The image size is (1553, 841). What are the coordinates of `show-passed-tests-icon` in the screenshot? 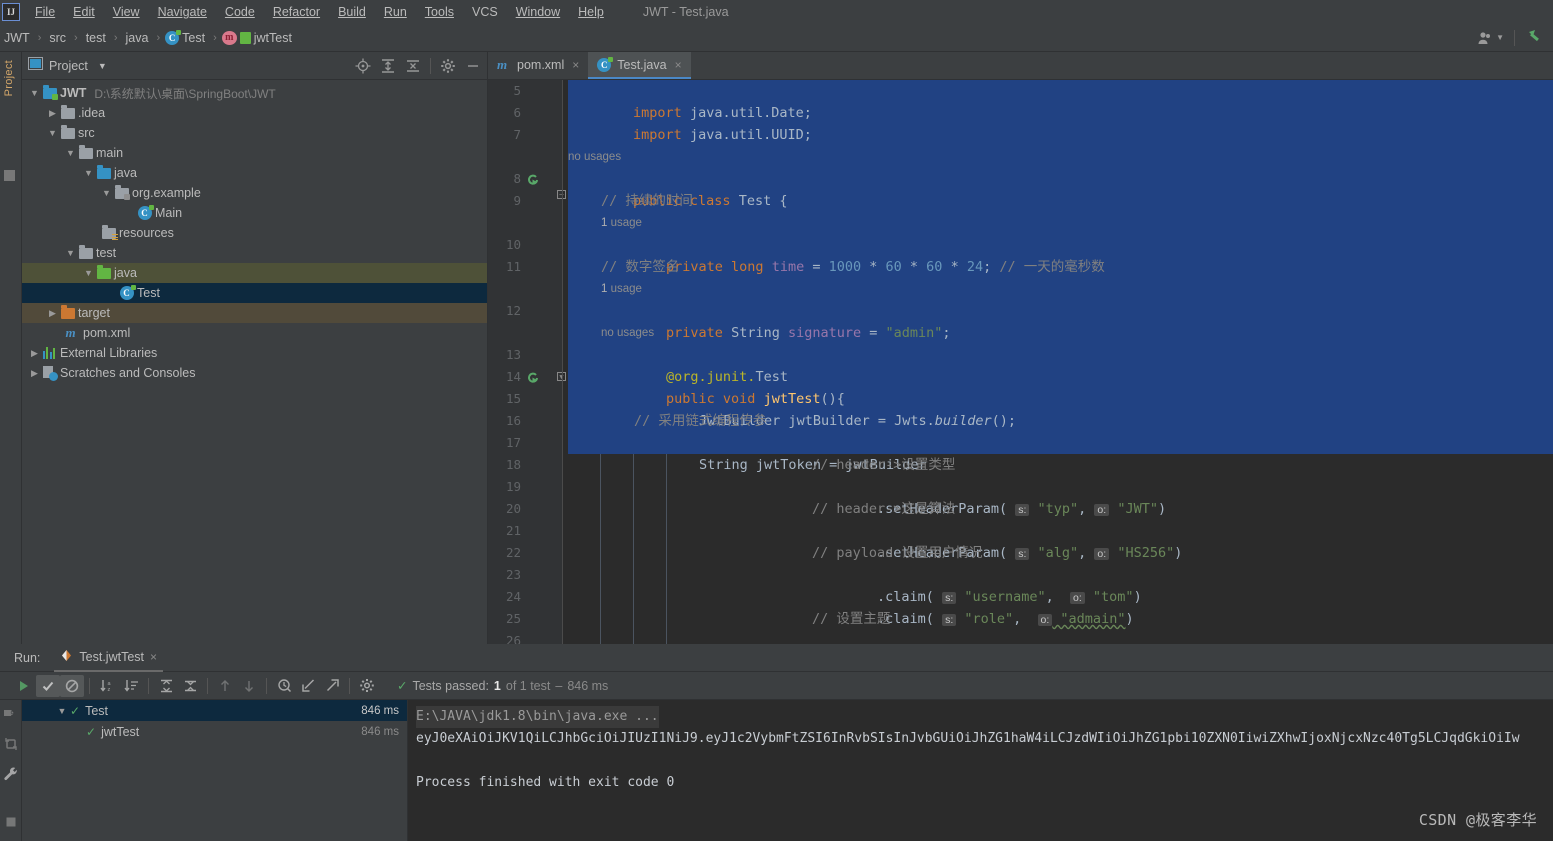 It's located at (48, 685).